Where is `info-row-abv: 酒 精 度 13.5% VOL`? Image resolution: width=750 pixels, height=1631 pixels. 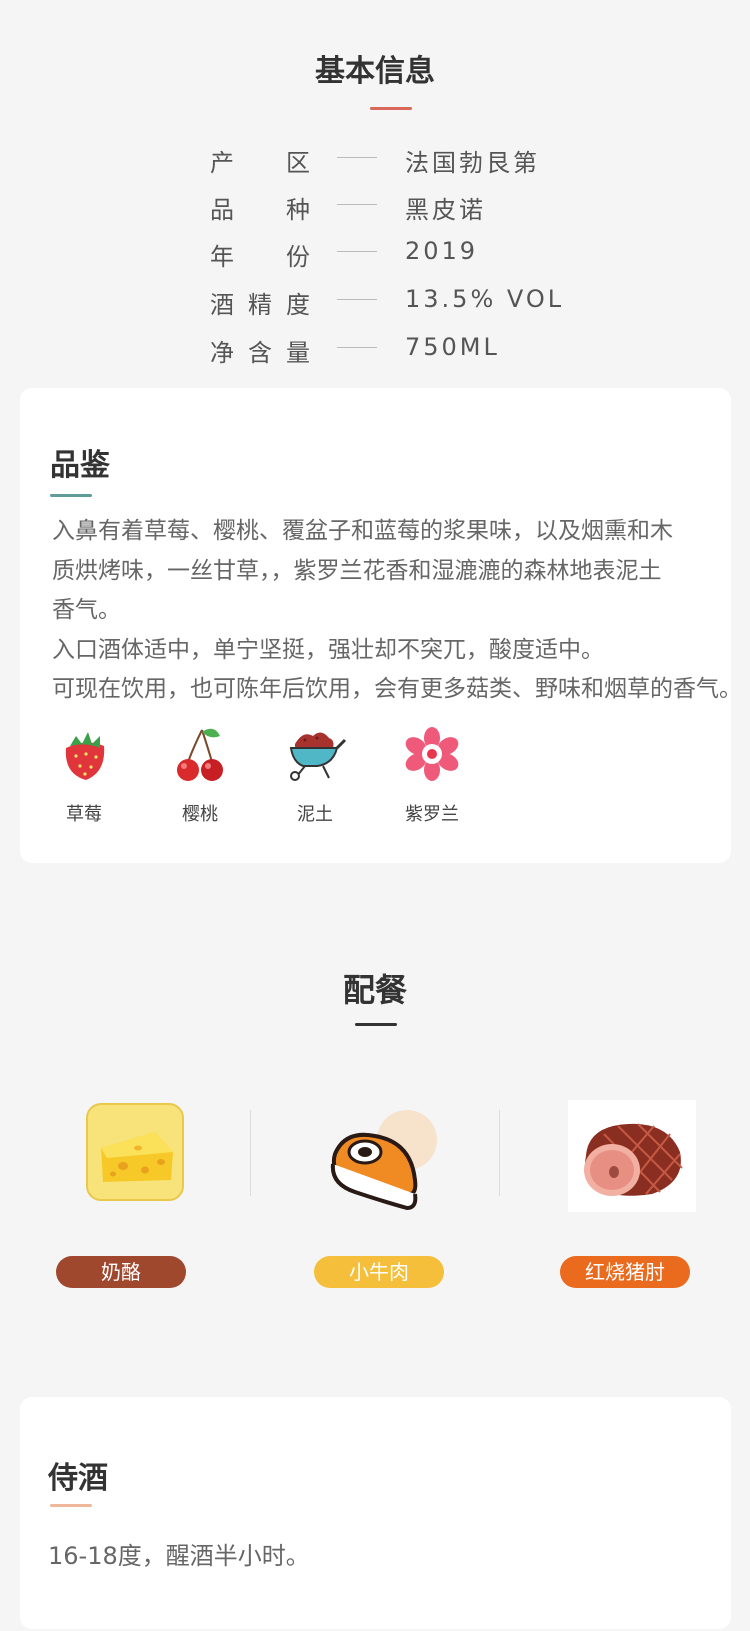
info-row-abv: 酒 精 度 13.5% VOL is located at coordinates (375, 305).